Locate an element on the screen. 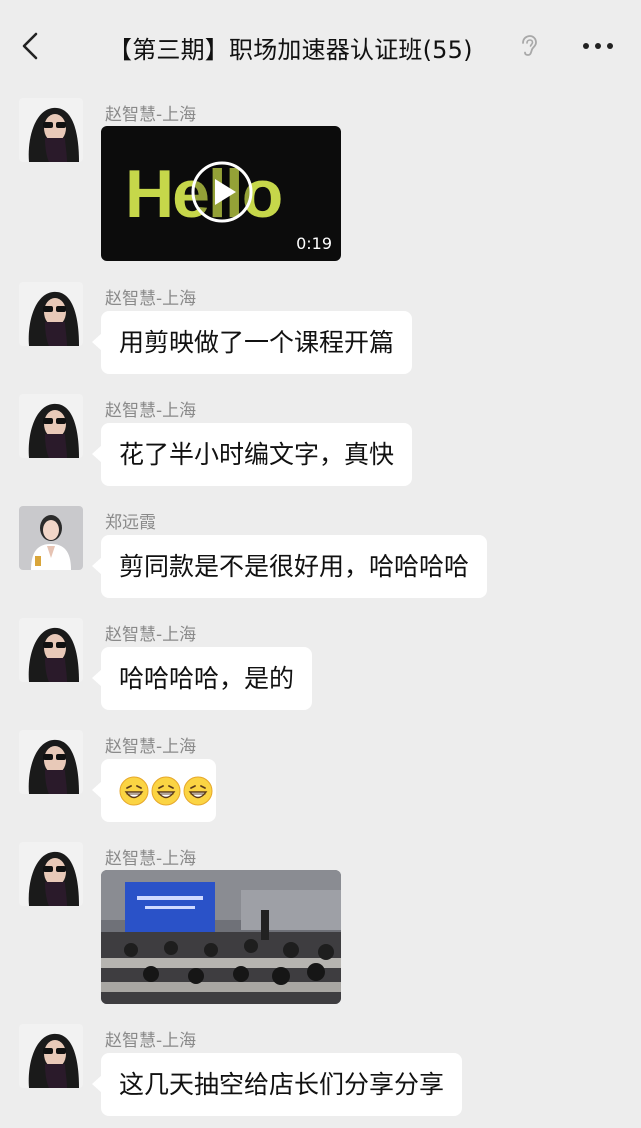 This screenshot has width=641, height=1128. message-bubble: 😁😁😁 is located at coordinates (154, 790).